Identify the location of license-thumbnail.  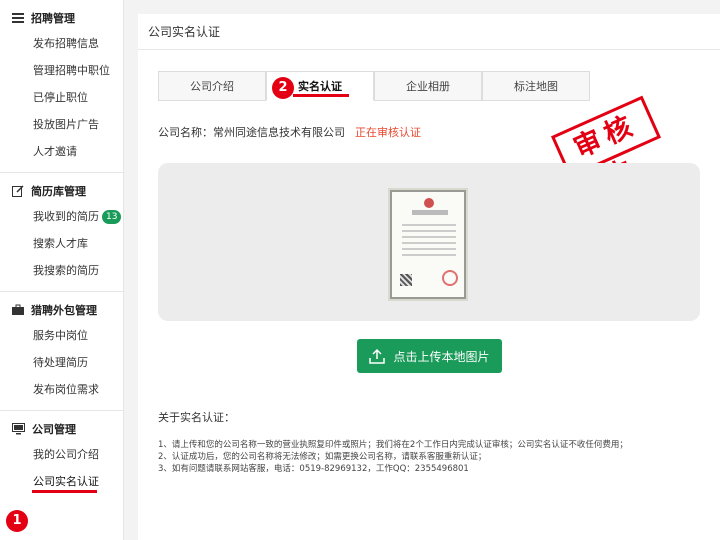
(428, 244).